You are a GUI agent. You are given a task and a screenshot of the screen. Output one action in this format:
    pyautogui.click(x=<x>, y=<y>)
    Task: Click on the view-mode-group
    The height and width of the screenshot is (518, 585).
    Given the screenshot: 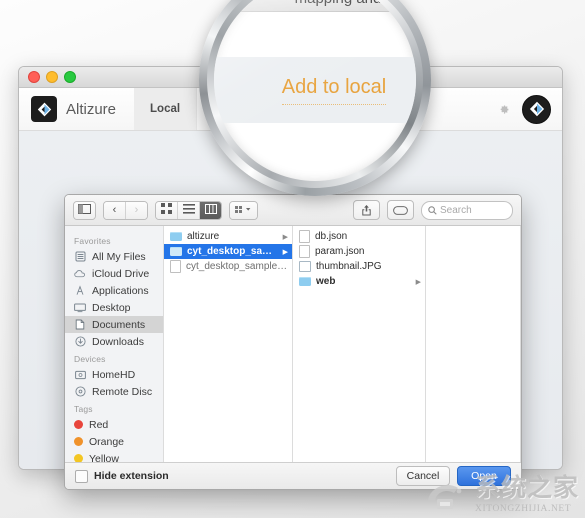 What is the action you would take?
    pyautogui.click(x=188, y=210)
    